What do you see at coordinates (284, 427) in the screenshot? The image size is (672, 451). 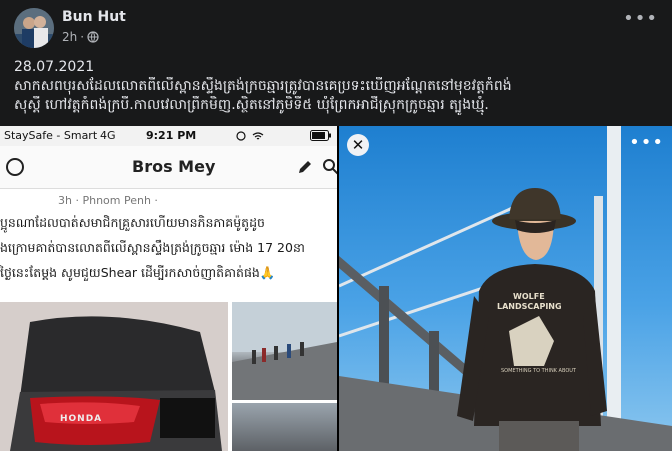 I see `crowd-photo` at bounding box center [284, 427].